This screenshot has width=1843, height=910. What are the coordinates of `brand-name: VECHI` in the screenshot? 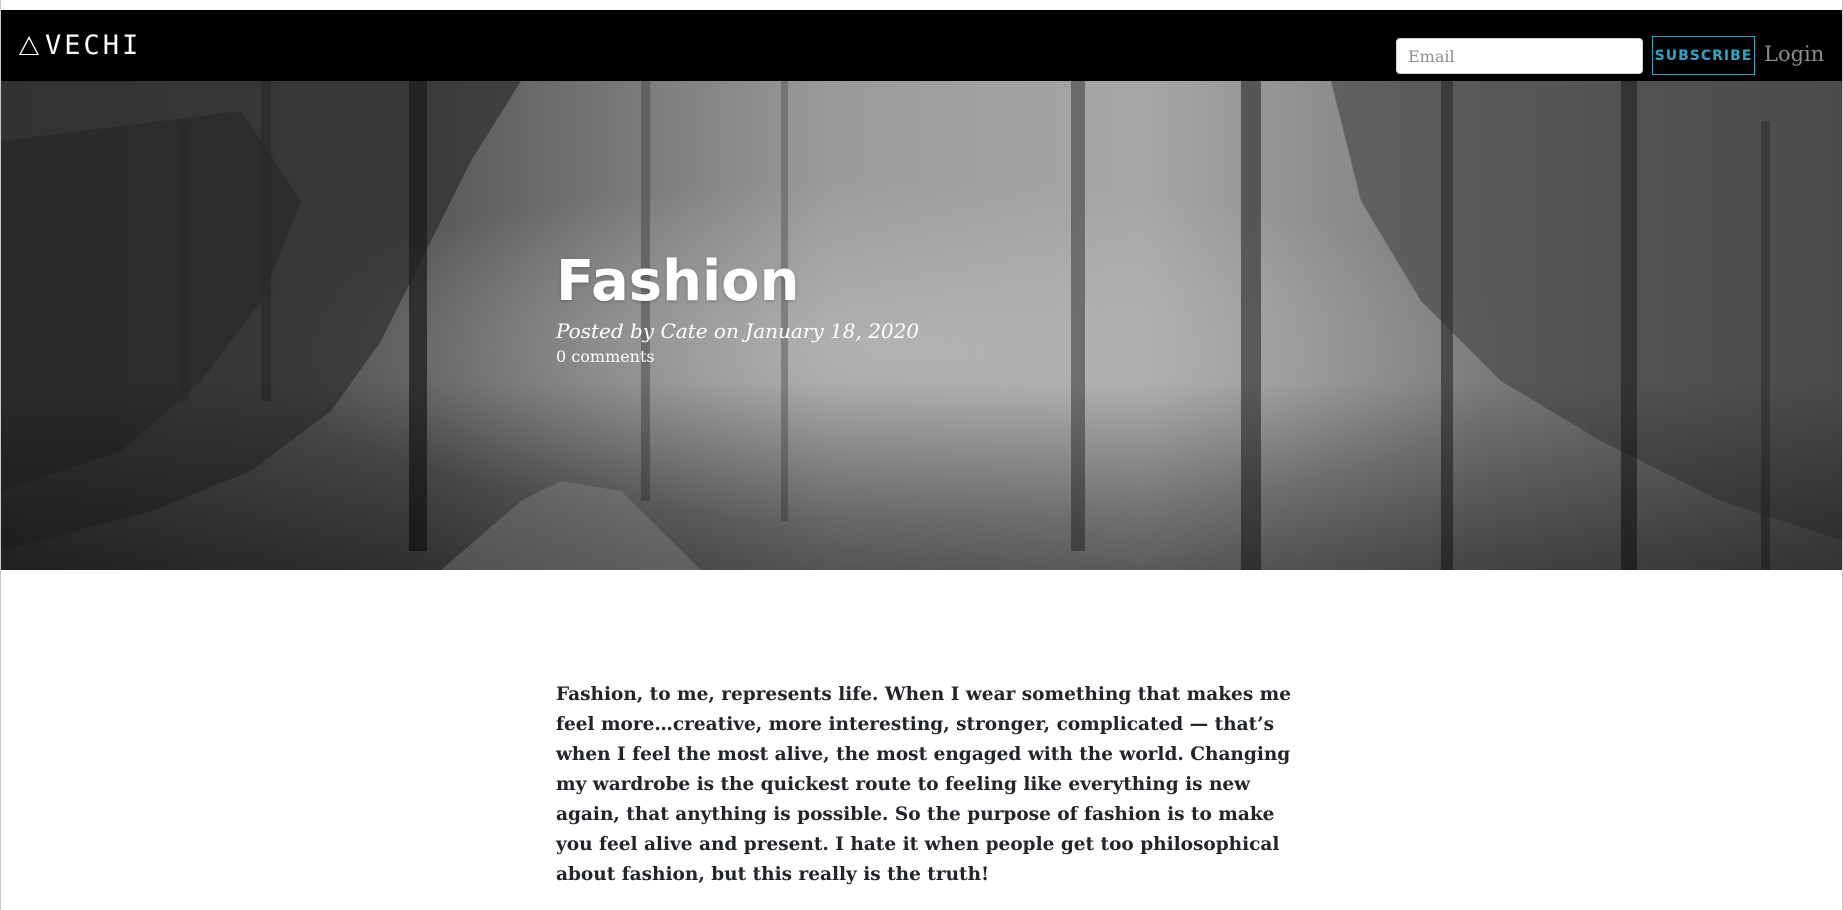 It's located at (93, 45).